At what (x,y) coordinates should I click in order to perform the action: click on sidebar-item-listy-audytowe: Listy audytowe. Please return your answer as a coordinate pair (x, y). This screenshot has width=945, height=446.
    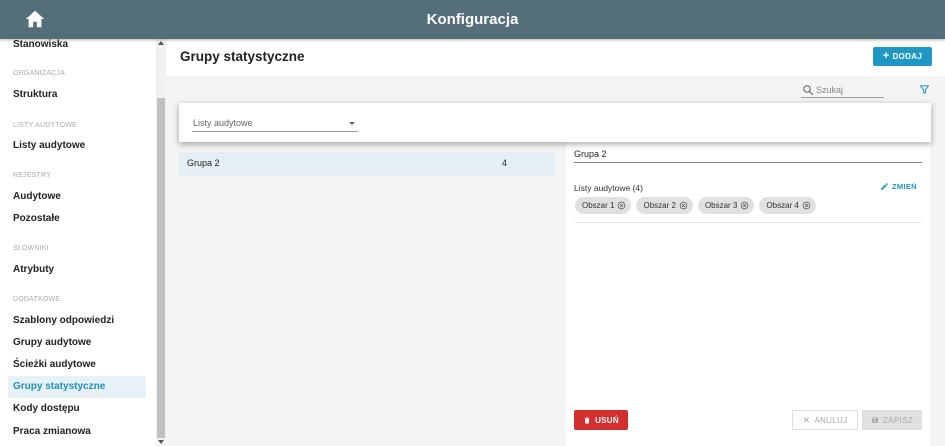
    Looking at the image, I should click on (77, 146).